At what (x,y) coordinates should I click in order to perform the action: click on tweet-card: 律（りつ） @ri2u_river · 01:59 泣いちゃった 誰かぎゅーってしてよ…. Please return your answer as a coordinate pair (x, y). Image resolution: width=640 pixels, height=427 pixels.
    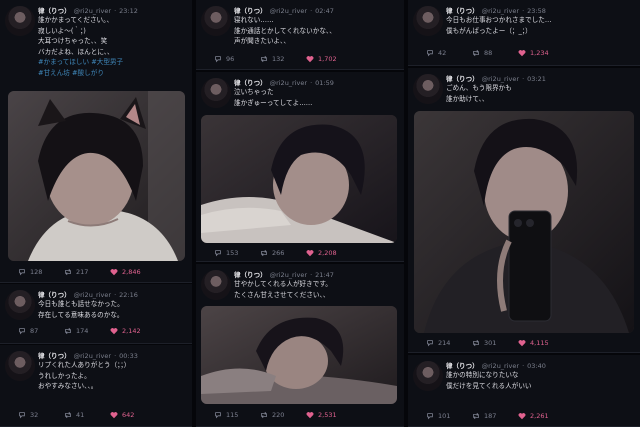
    Looking at the image, I should click on (300, 167).